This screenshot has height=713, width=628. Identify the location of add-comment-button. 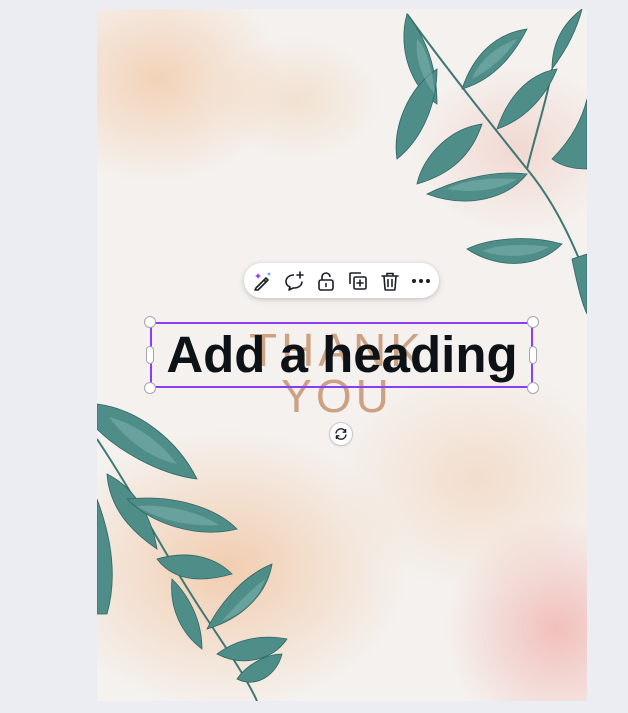
(294, 281).